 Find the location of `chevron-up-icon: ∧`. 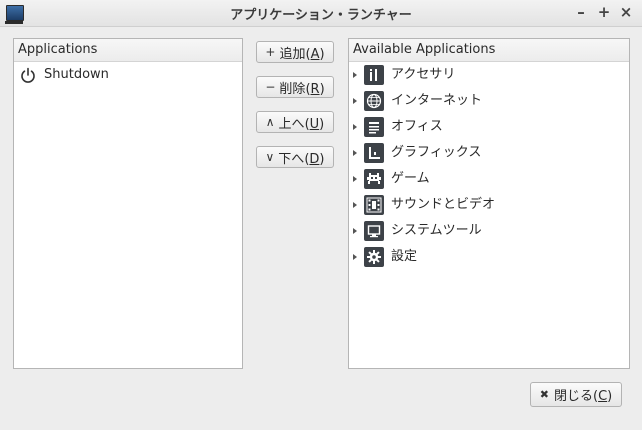

chevron-up-icon: ∧ is located at coordinates (270, 122).